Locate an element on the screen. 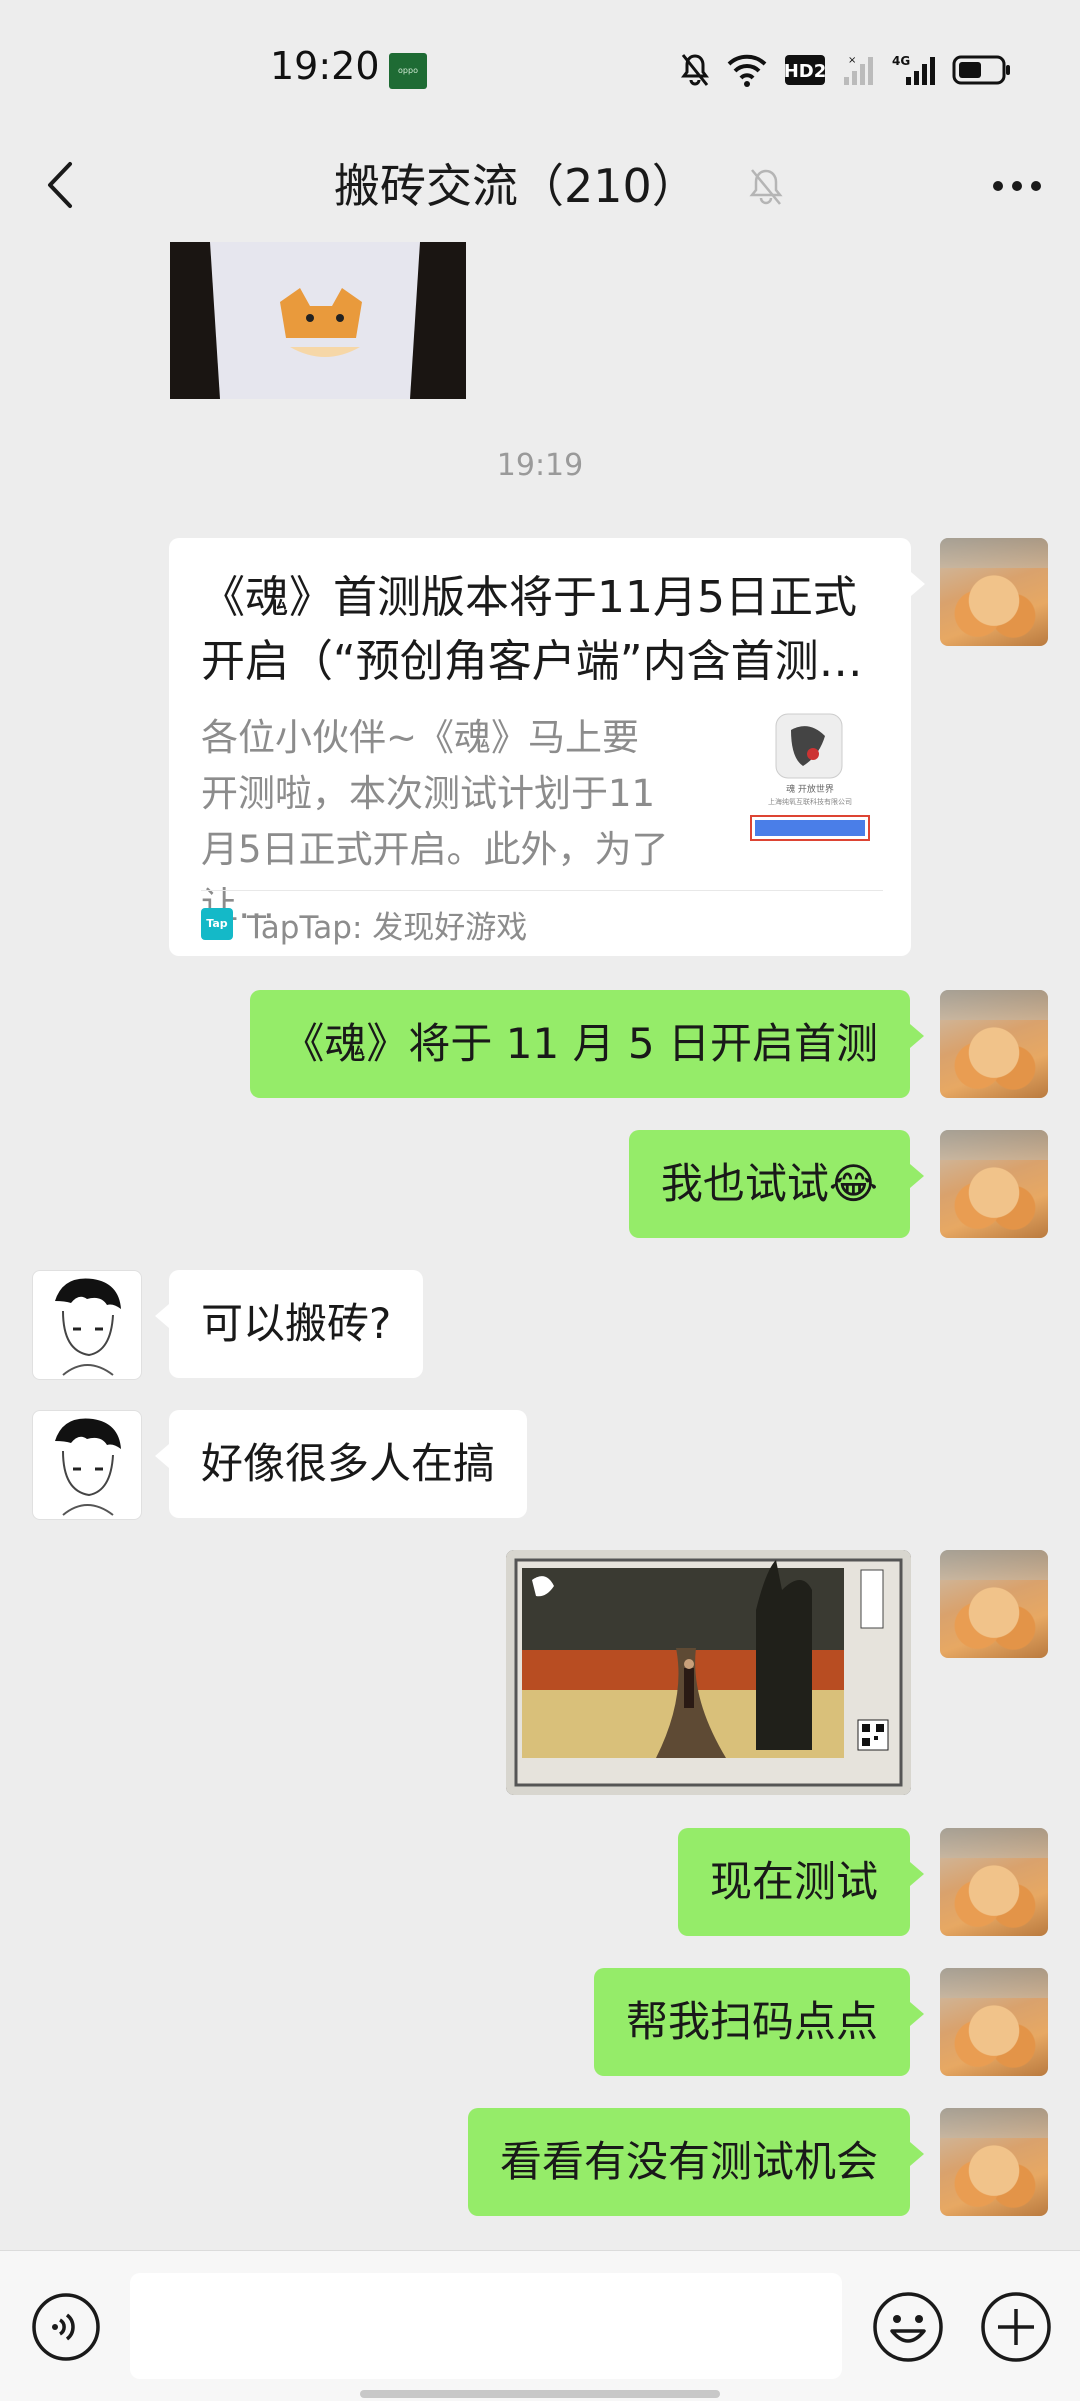 The height and width of the screenshot is (2401, 1080). emoji-icon is located at coordinates (908, 2327).